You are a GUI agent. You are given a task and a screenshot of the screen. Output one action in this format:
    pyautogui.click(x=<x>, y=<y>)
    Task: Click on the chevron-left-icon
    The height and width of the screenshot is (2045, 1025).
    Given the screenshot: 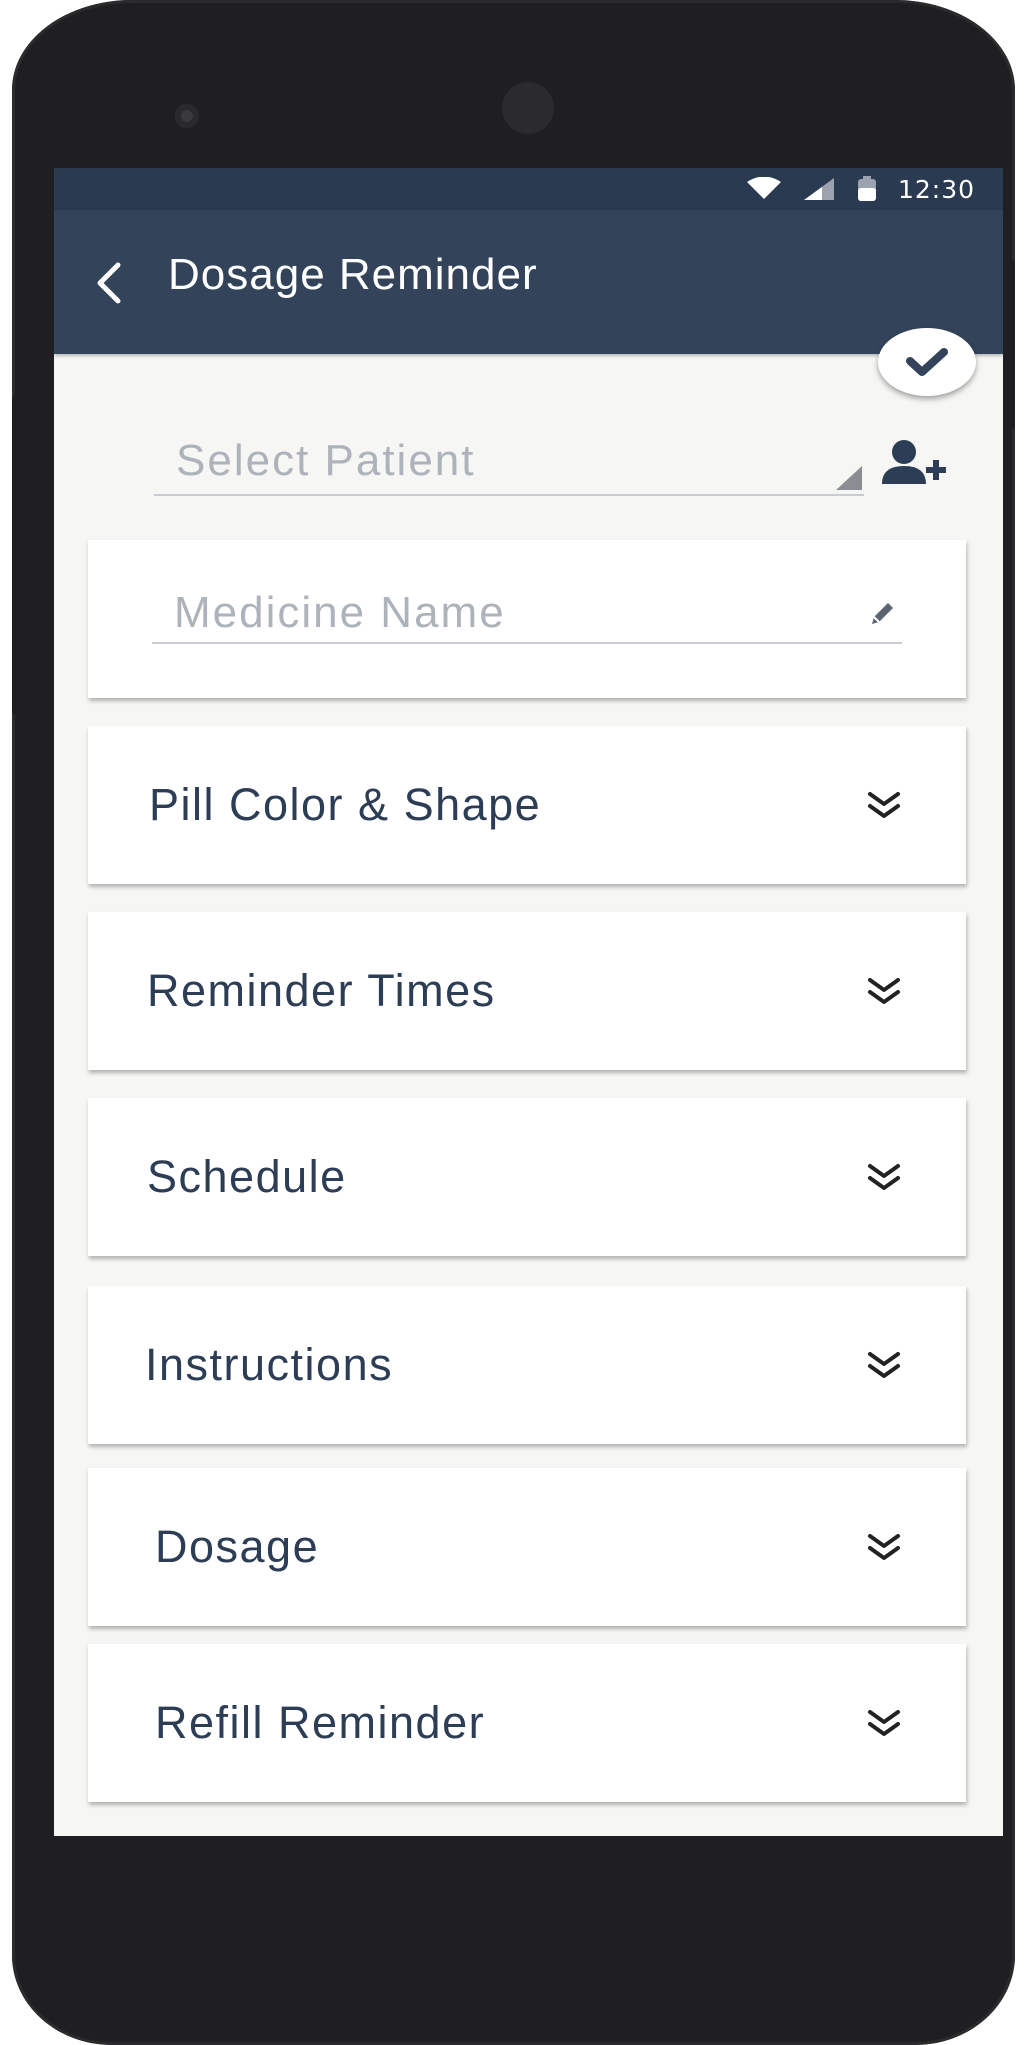 What is the action you would take?
    pyautogui.click(x=109, y=283)
    